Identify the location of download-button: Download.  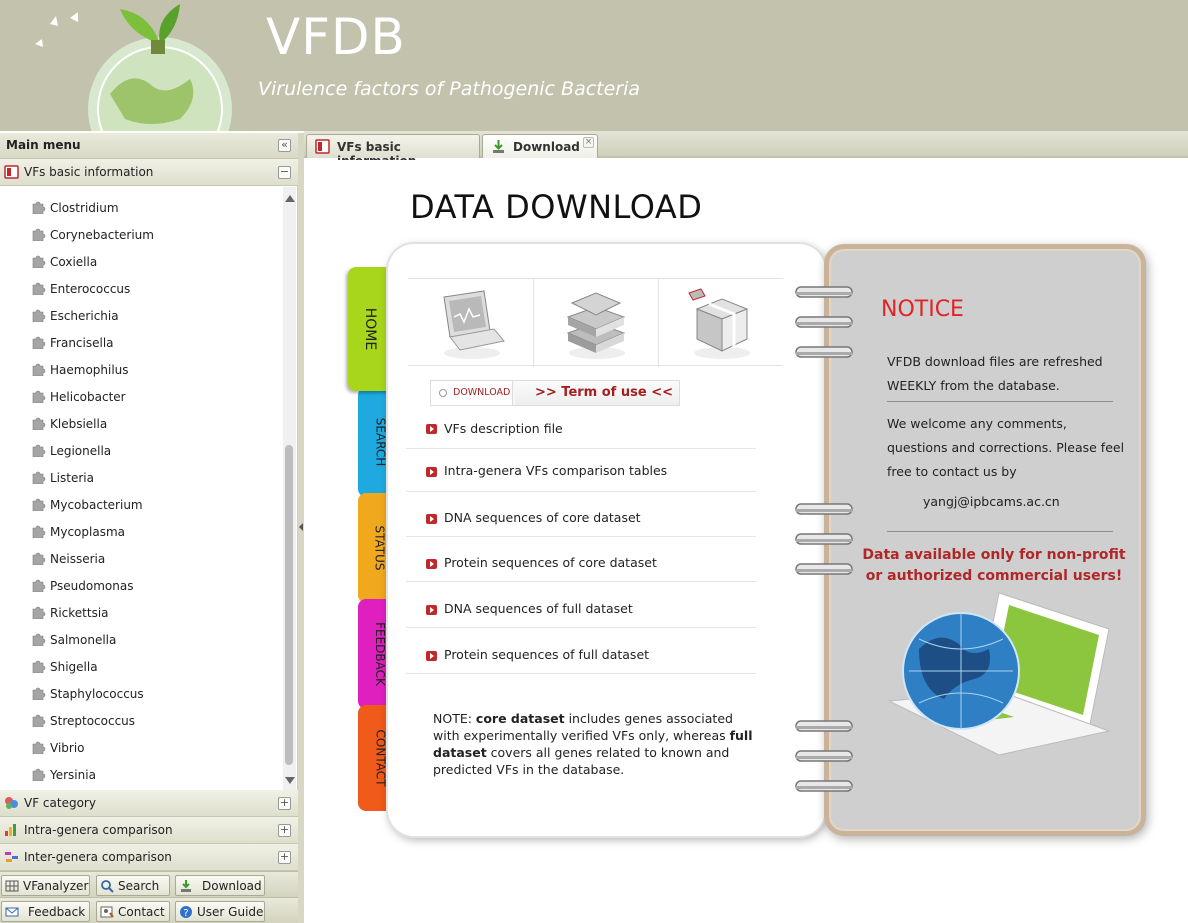
(220, 885).